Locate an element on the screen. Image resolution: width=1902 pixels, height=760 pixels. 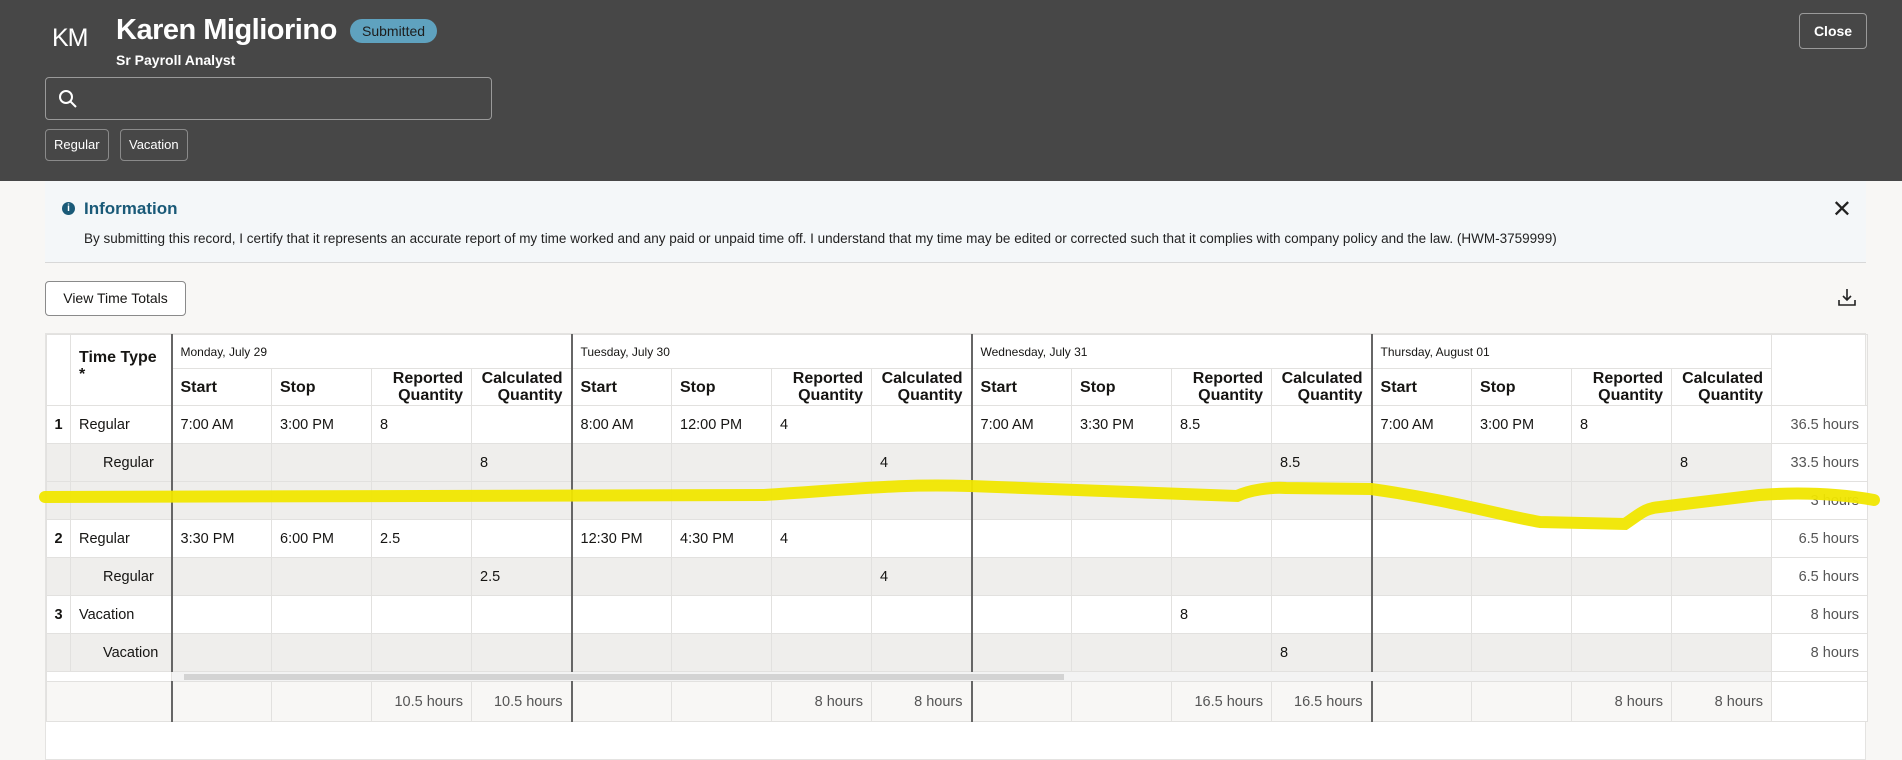
time-entry-cell: 3:00 PM is located at coordinates (1522, 424).